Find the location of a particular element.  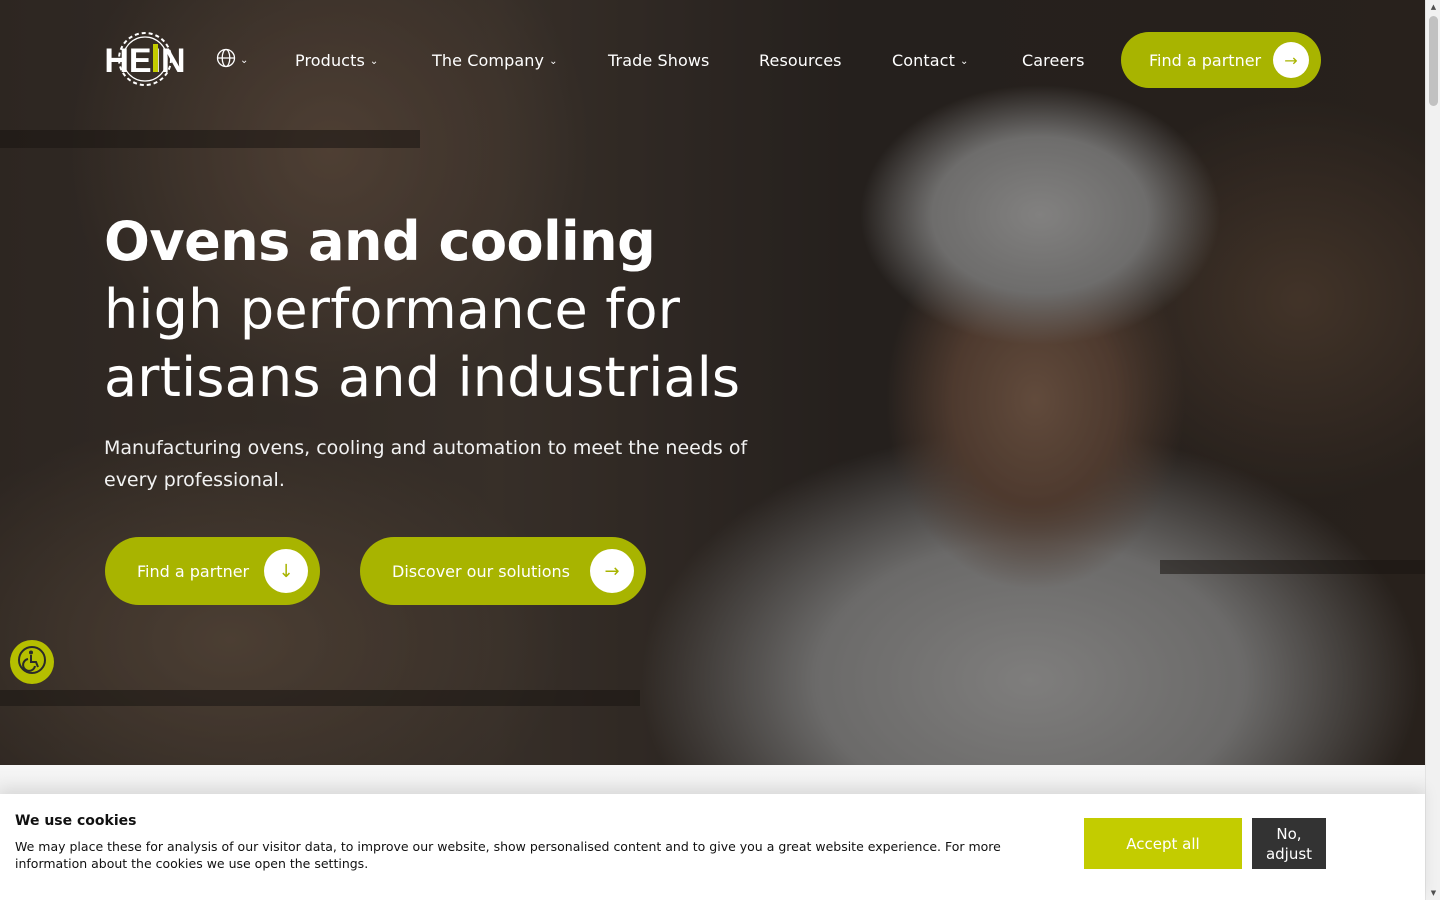

nav-item-products: Products ⌄ is located at coordinates (336, 60).